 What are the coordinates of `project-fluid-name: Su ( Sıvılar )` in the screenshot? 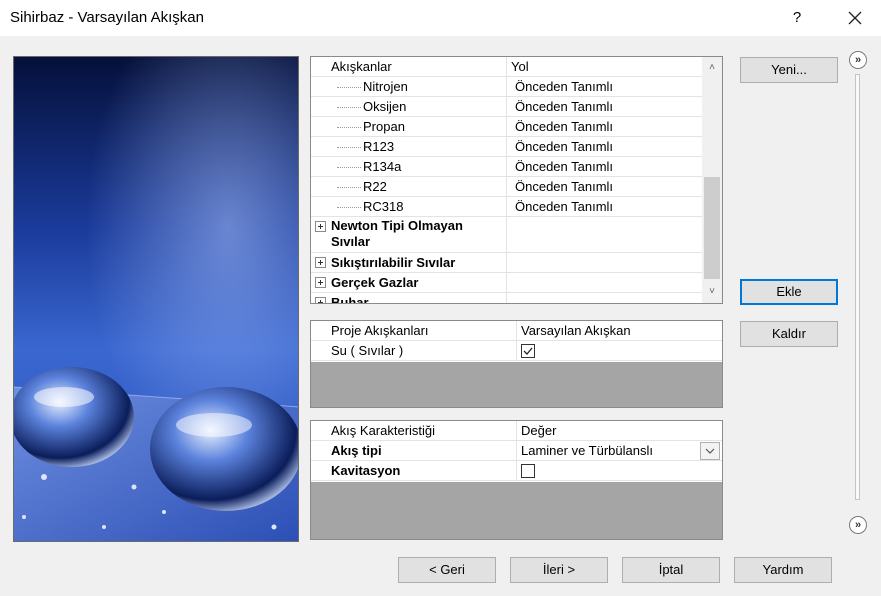 It's located at (367, 350).